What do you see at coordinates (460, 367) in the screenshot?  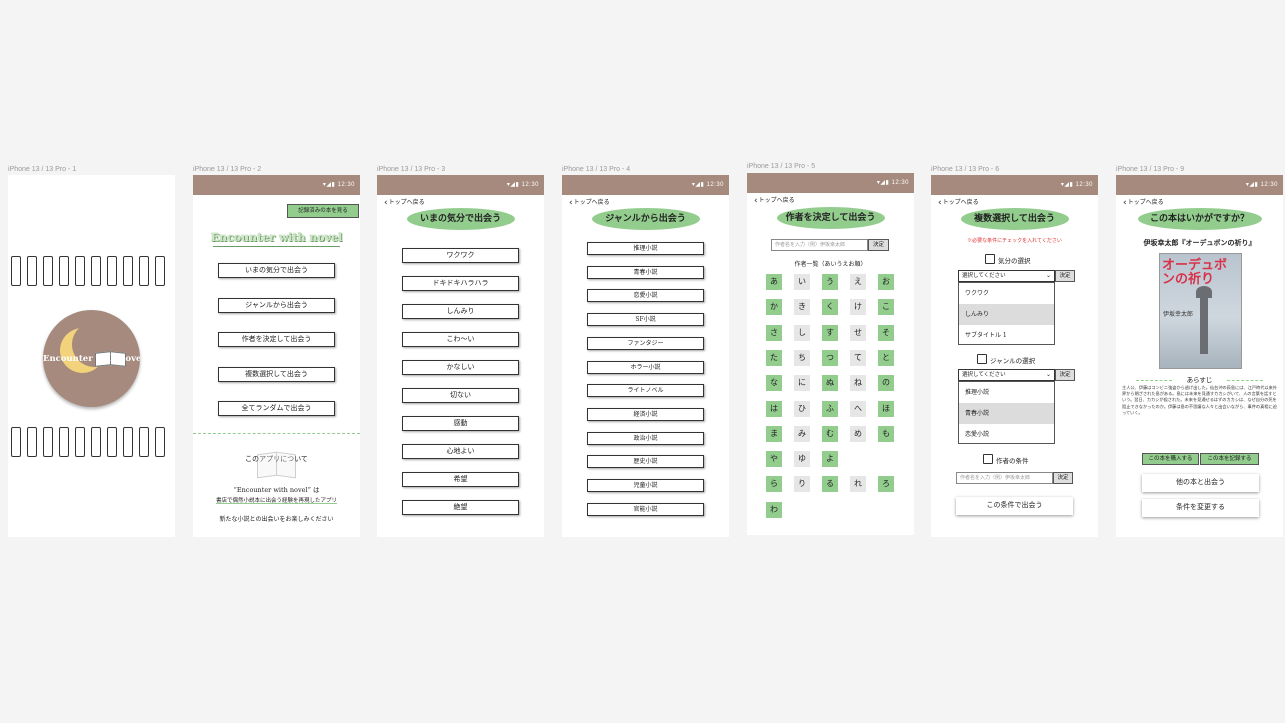 I see `mood-button: かなしい` at bounding box center [460, 367].